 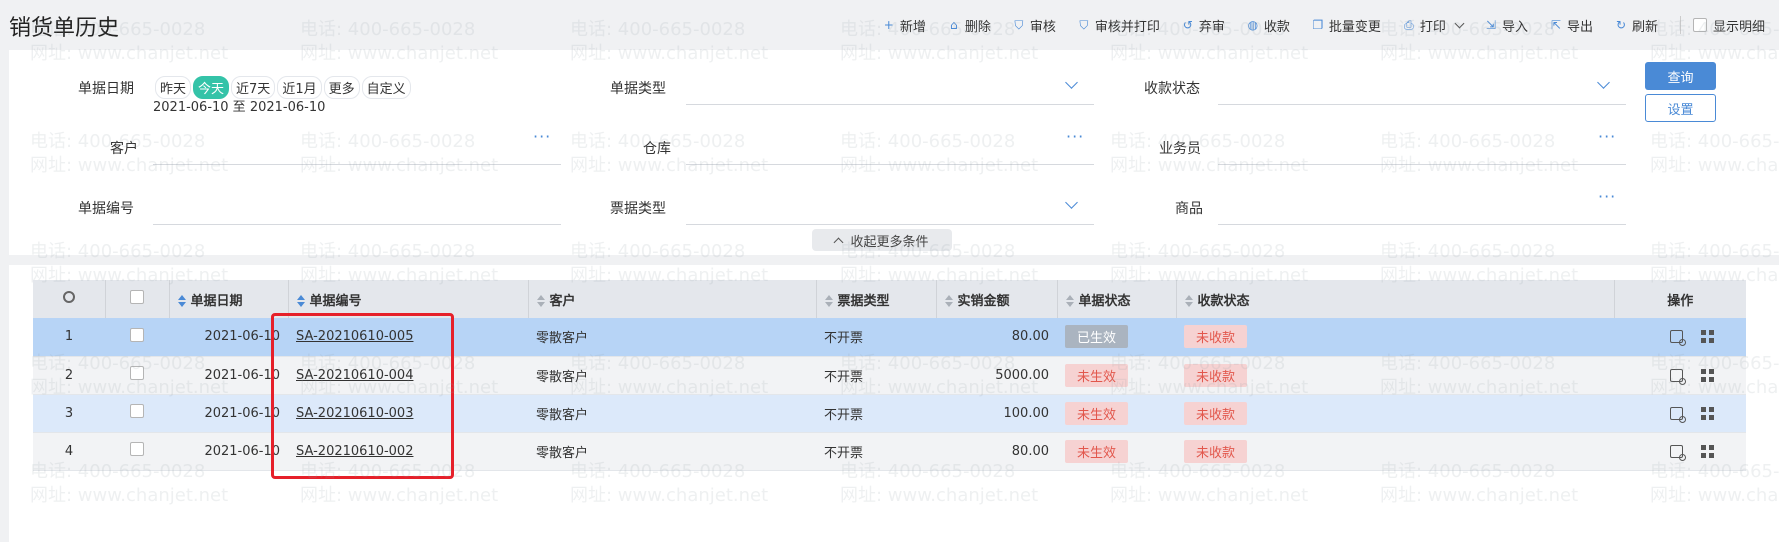 I want to click on row-index: 1, so click(x=69, y=337).